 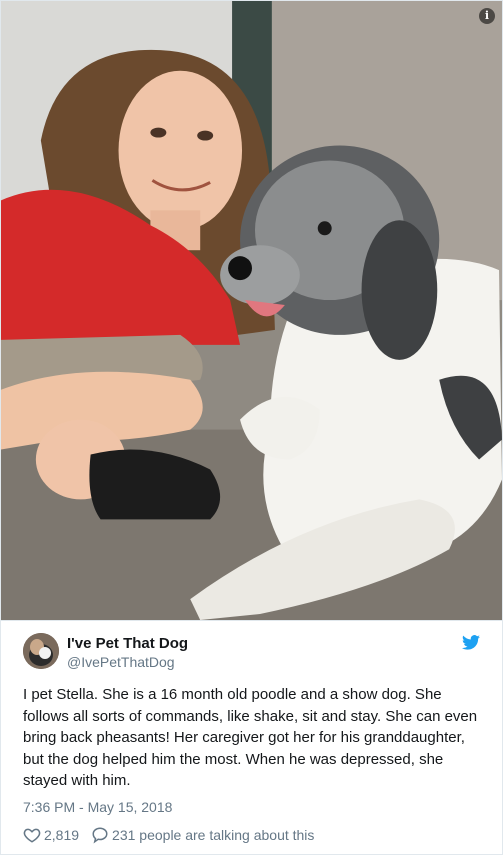 I want to click on display-name: I've Pet That Dog, so click(x=127, y=643).